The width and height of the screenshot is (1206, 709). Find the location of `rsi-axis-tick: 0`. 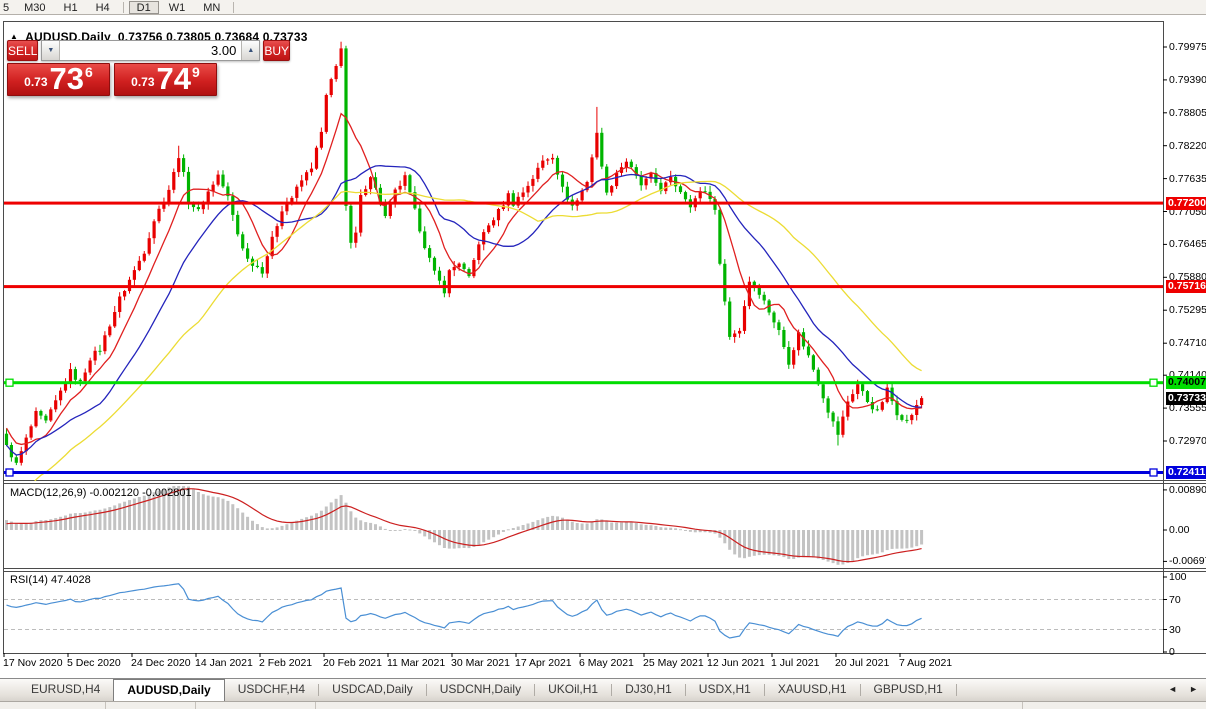

rsi-axis-tick: 0 is located at coordinates (1172, 652).